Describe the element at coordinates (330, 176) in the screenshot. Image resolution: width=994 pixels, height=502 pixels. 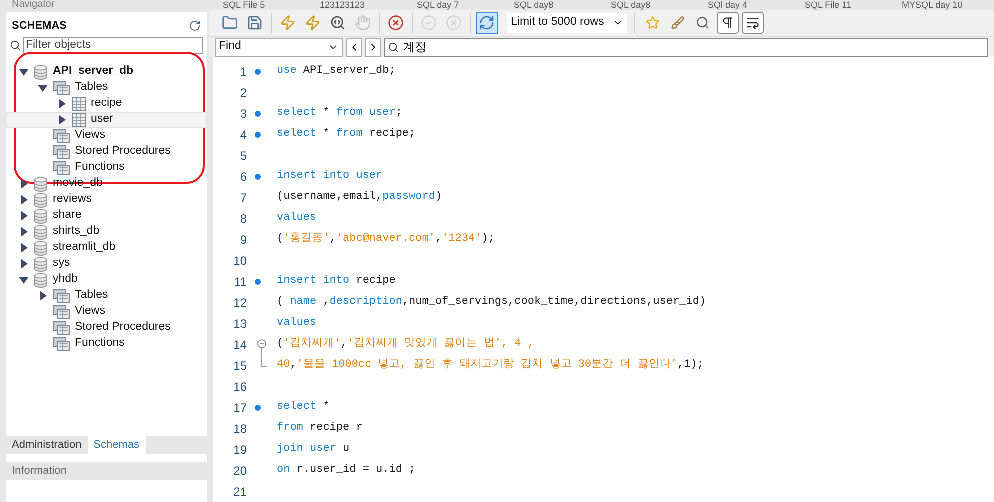
I see `code-line: insert into user` at that location.